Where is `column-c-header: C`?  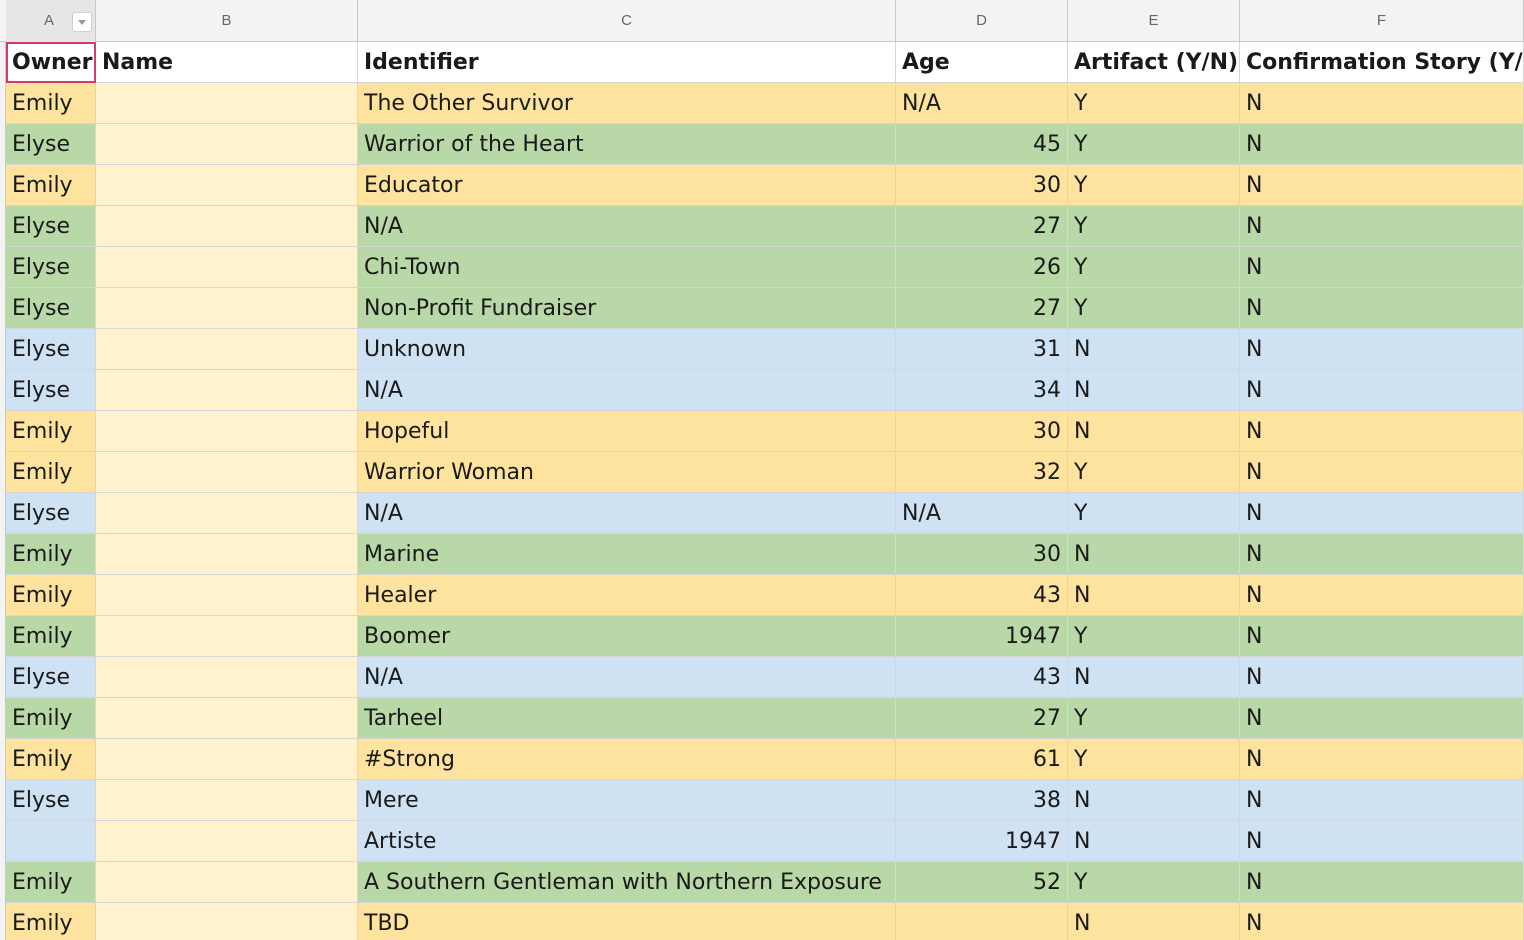
column-c-header: C is located at coordinates (627, 21).